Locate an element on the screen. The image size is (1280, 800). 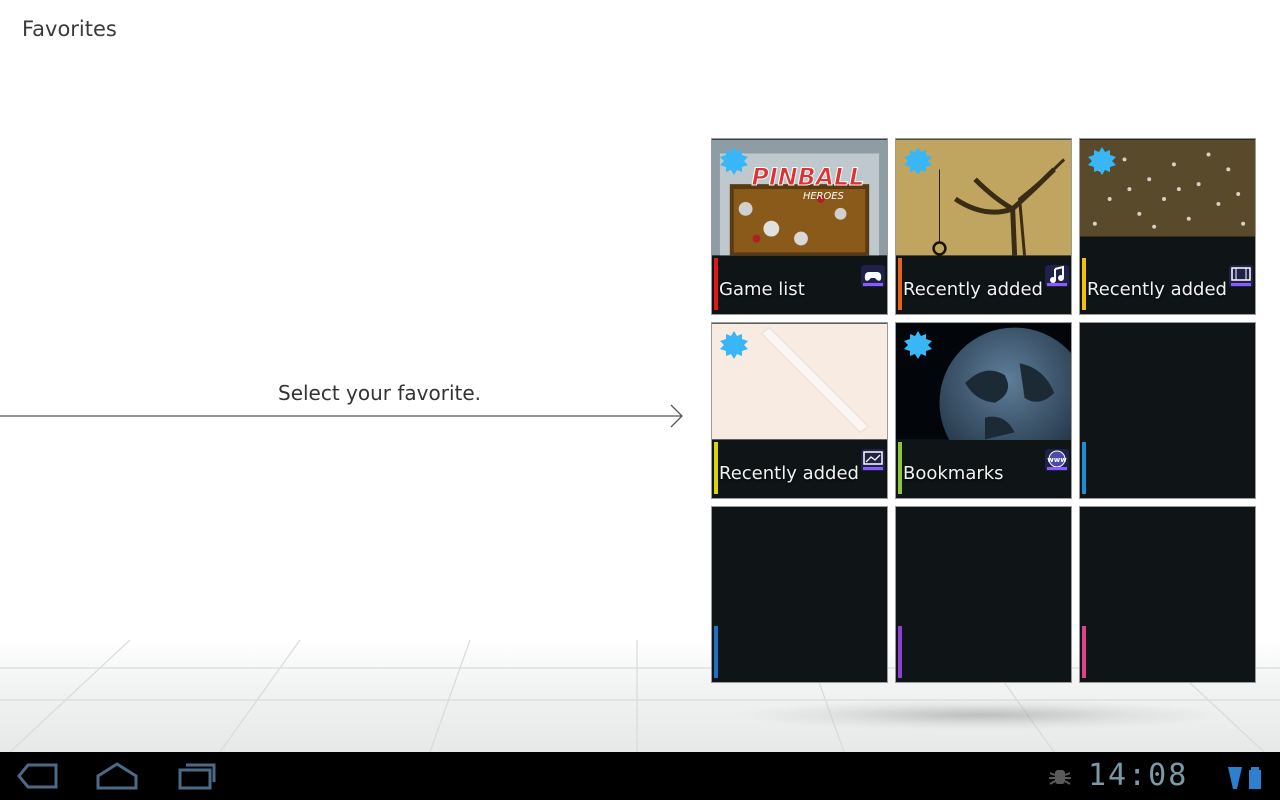
svg-text: PINBALL is located at coordinates (808, 177).